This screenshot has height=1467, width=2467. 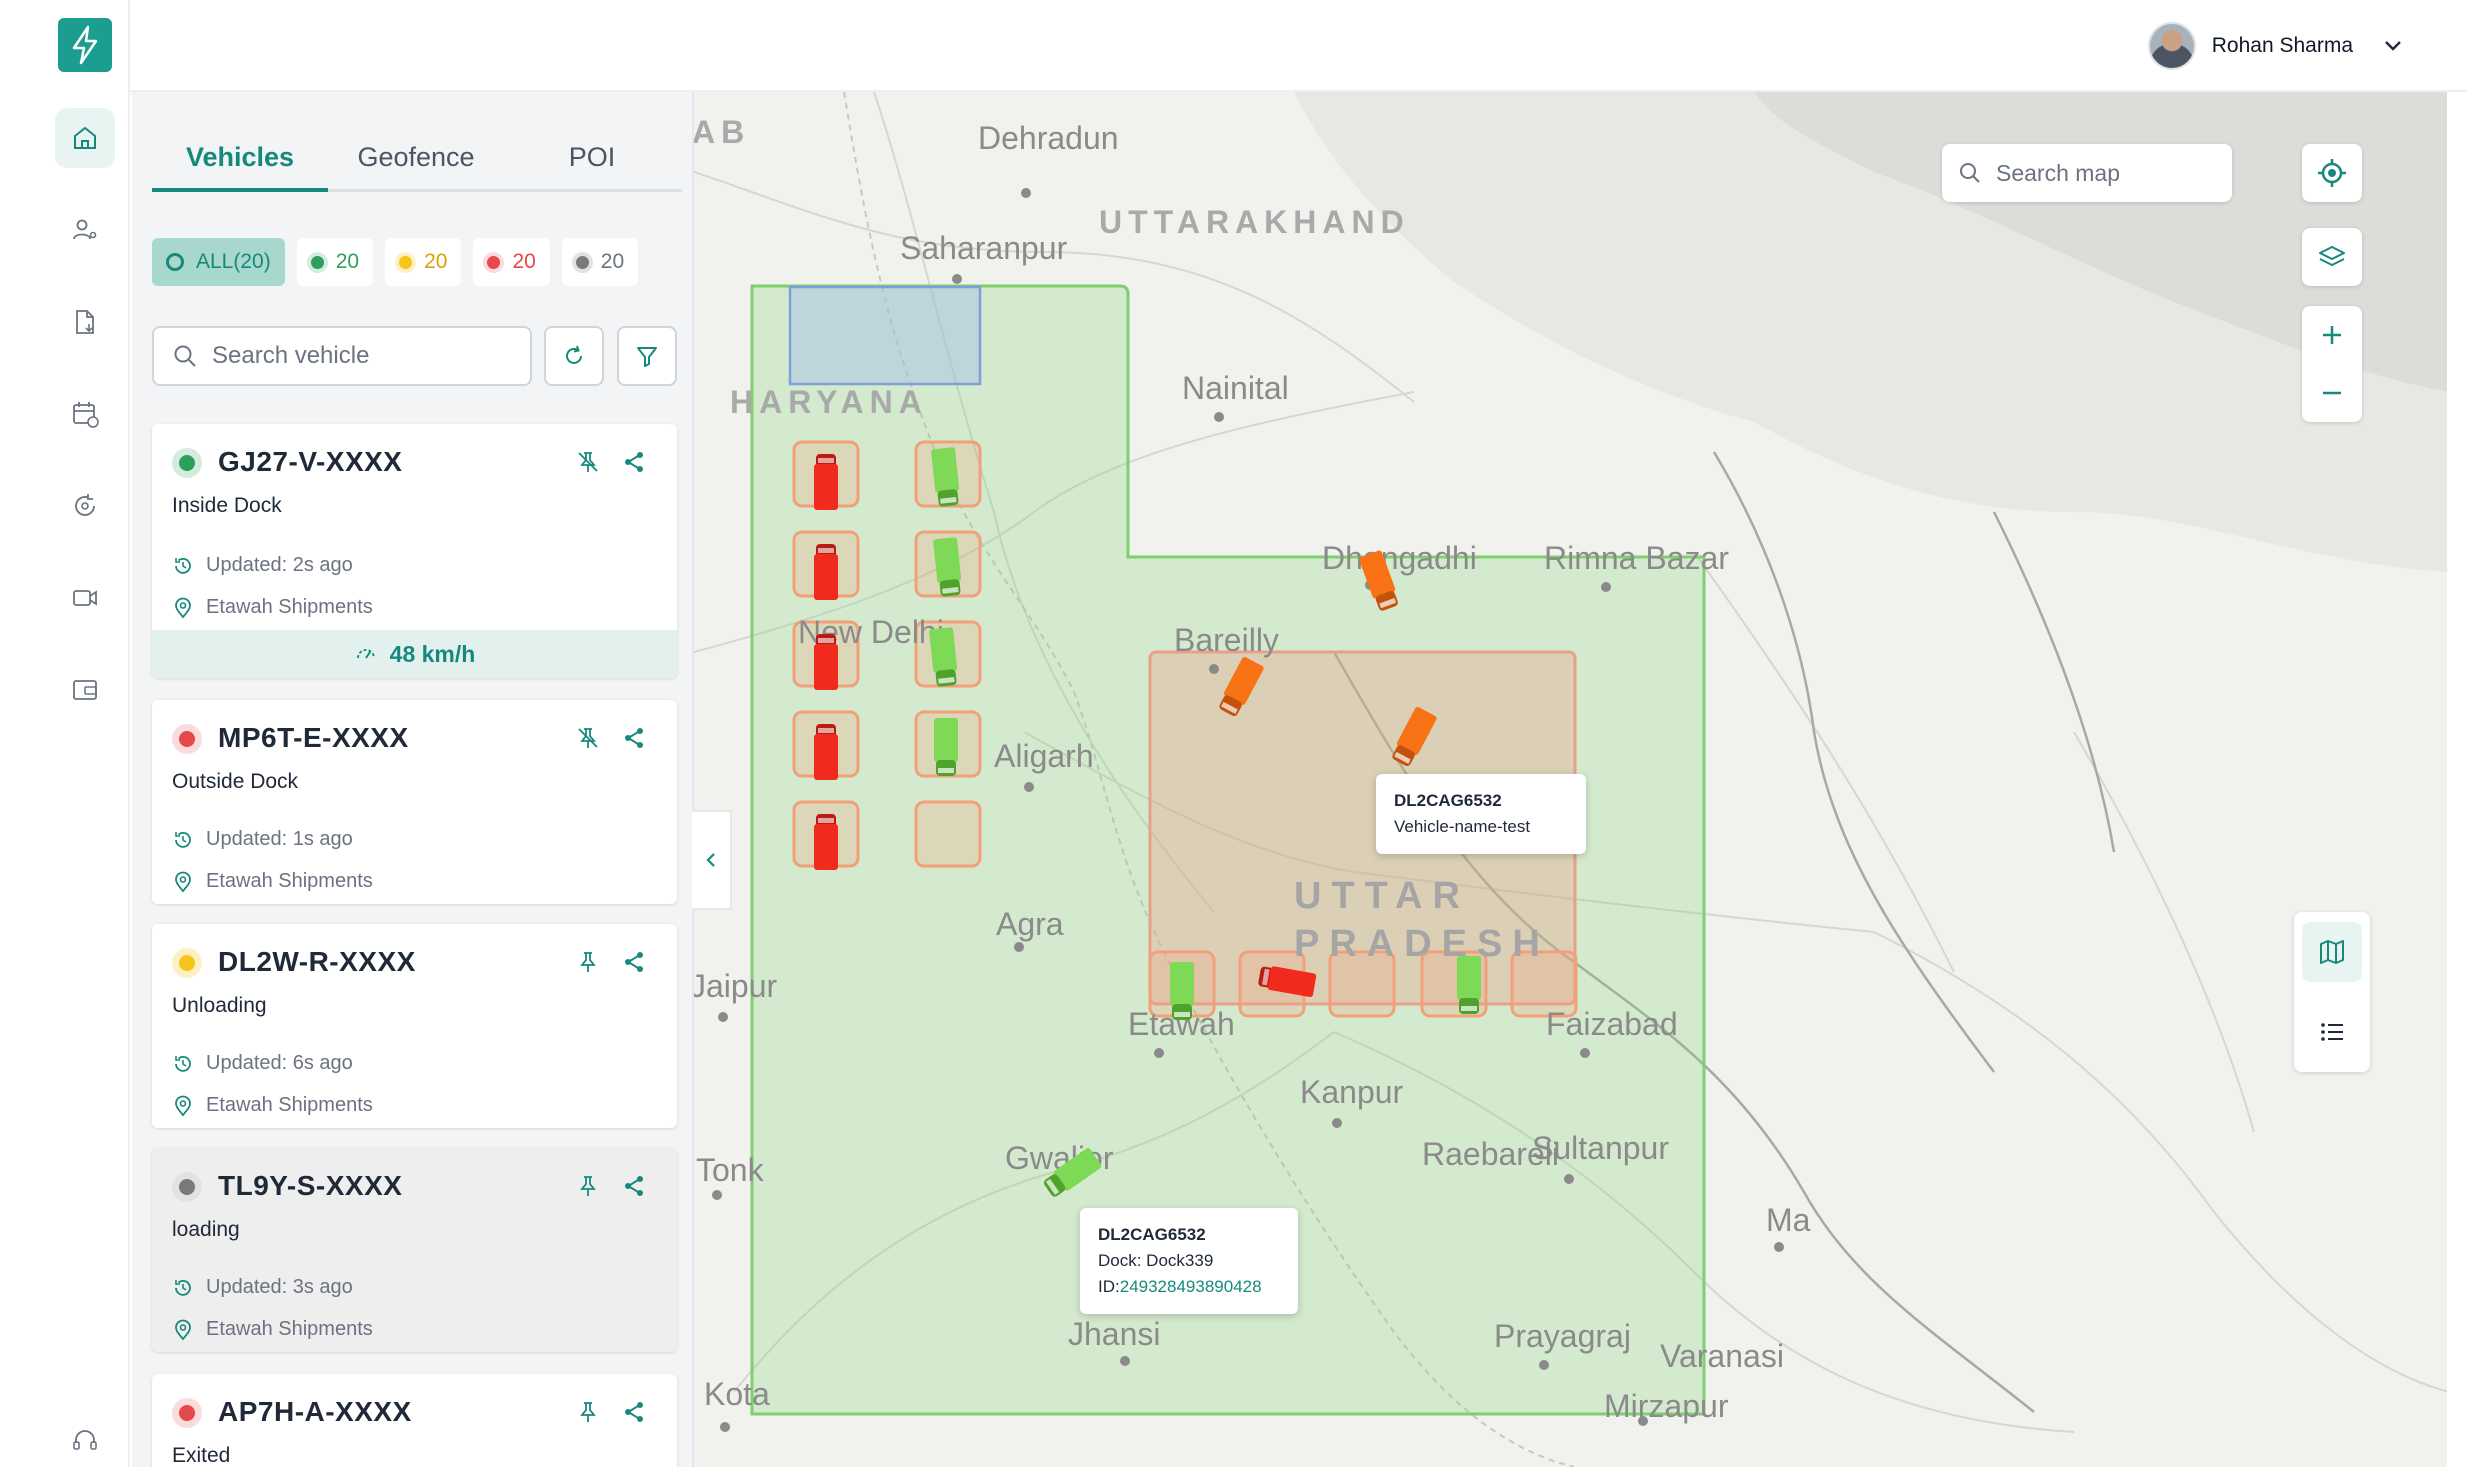 I want to click on filter-green: 20, so click(x=335, y=262).